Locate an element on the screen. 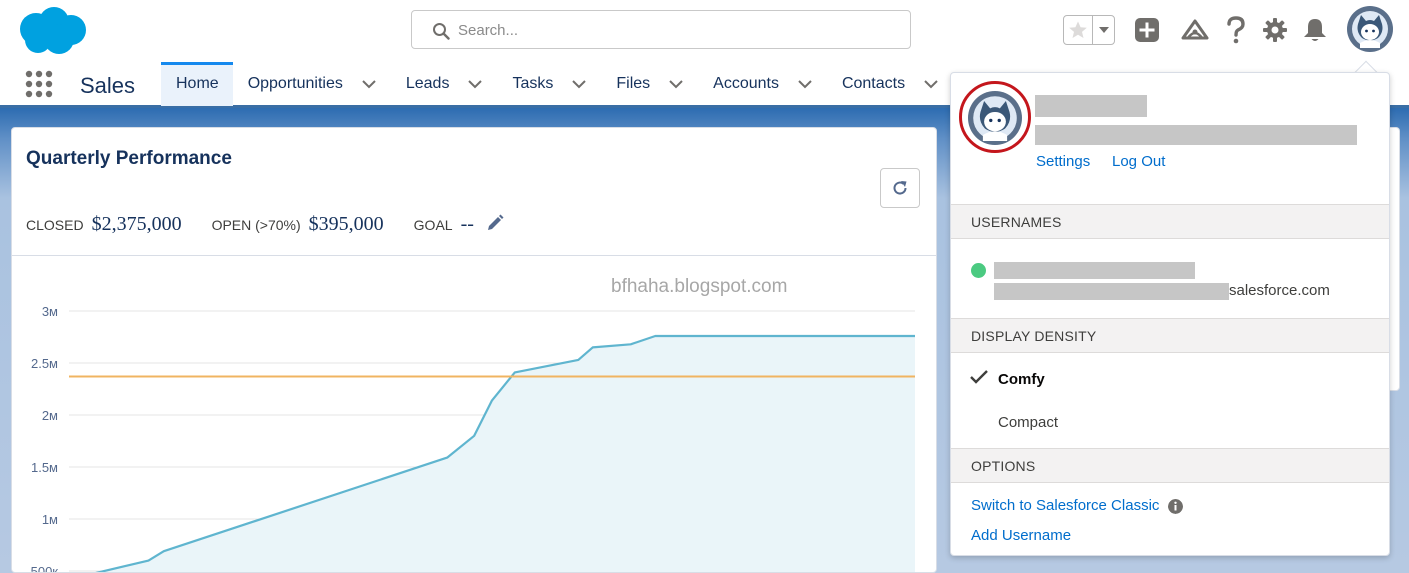  favorites-group is located at coordinates (1089, 30).